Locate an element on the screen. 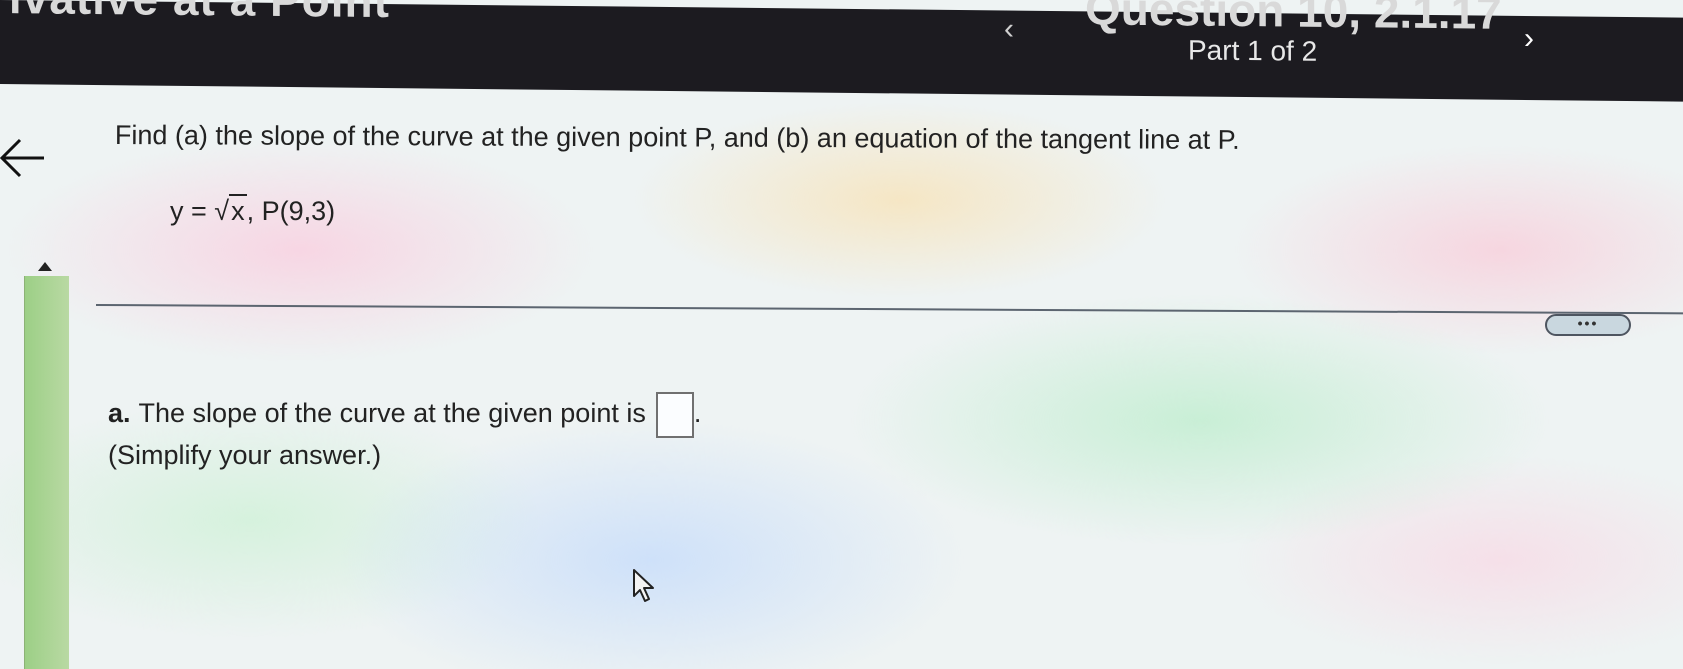 This screenshot has height=669, width=1683. part-a-label: a. is located at coordinates (119, 413).